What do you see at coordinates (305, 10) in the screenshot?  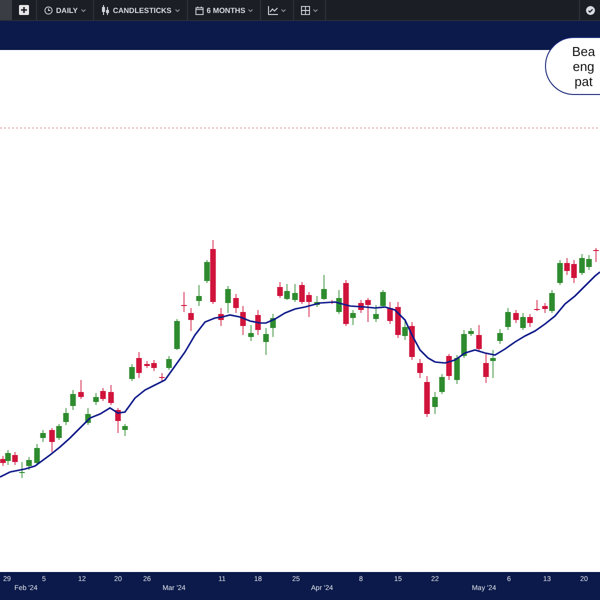 I see `grid-icon` at bounding box center [305, 10].